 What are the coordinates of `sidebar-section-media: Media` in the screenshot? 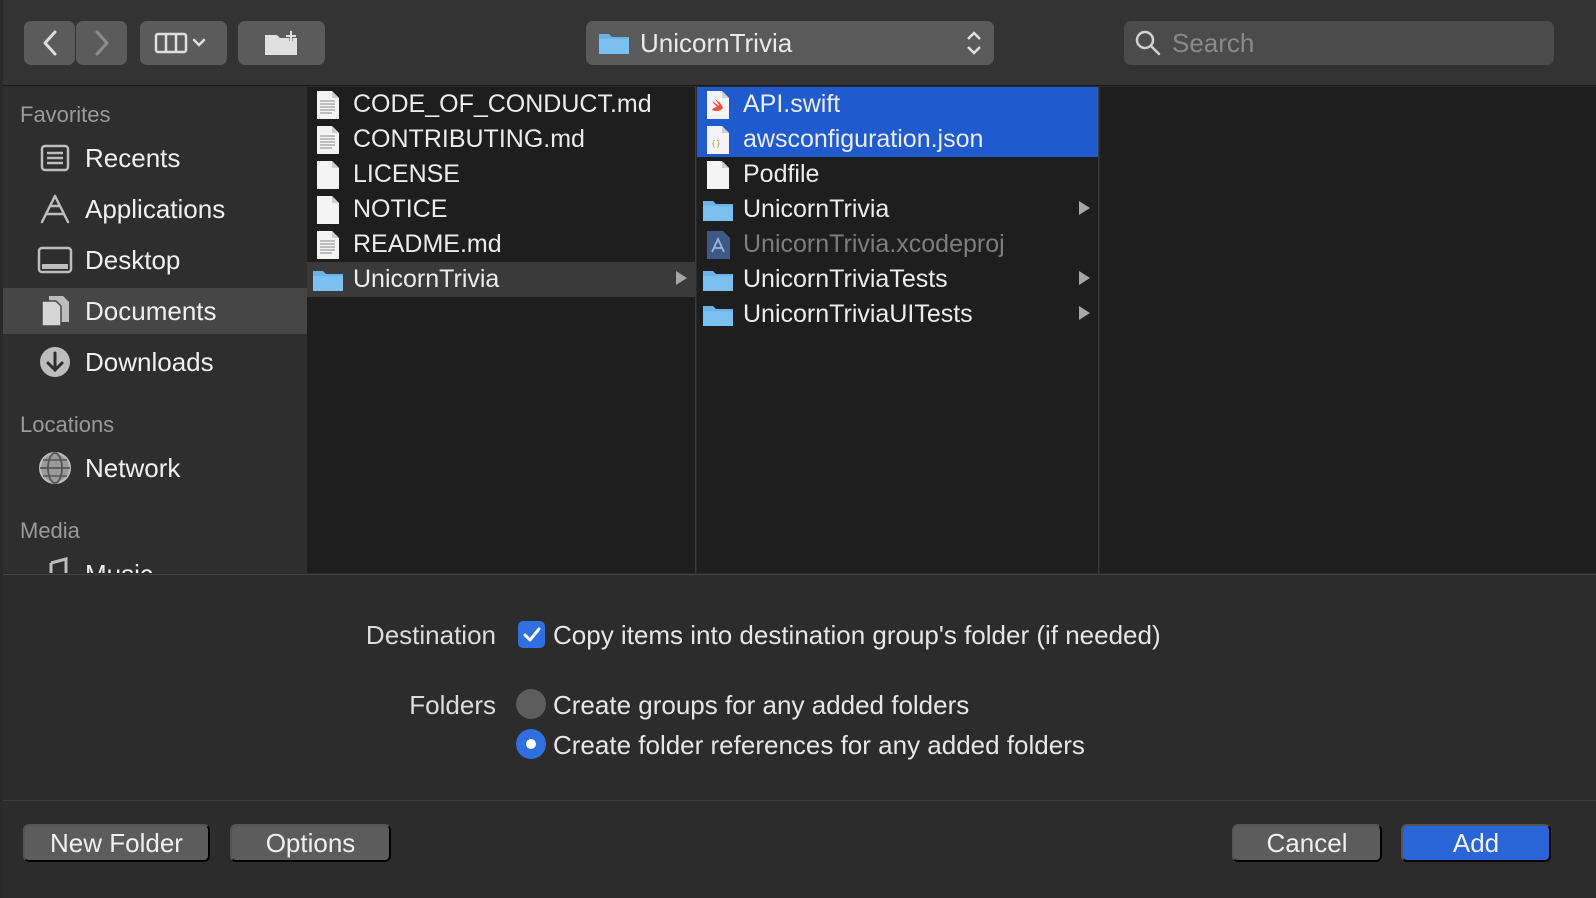 It's located at (50, 530).